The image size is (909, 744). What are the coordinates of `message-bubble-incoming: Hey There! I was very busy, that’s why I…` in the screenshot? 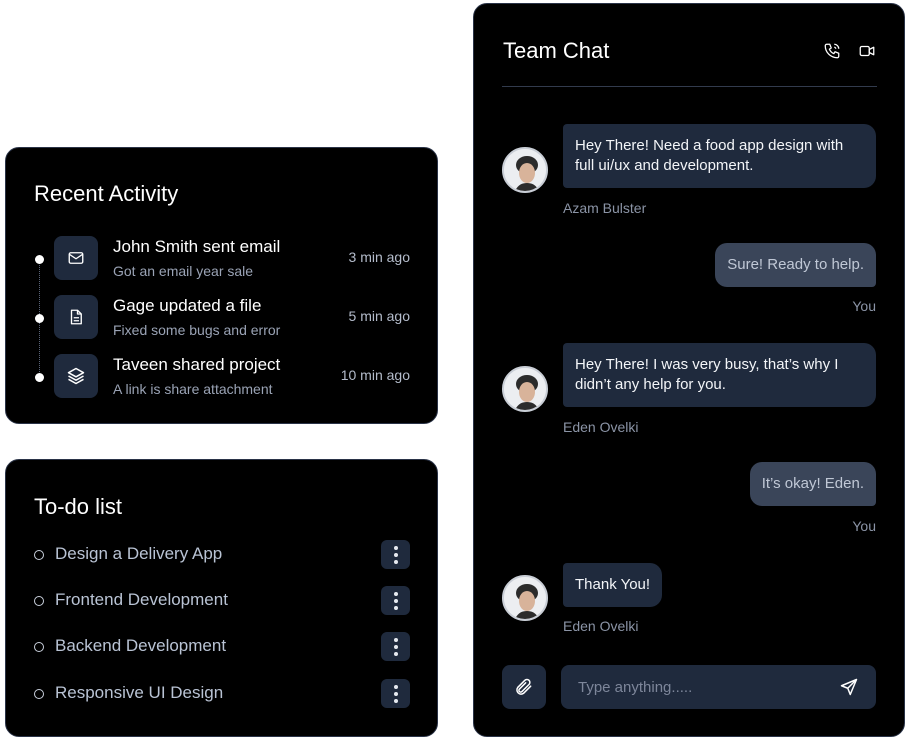 It's located at (719, 375).